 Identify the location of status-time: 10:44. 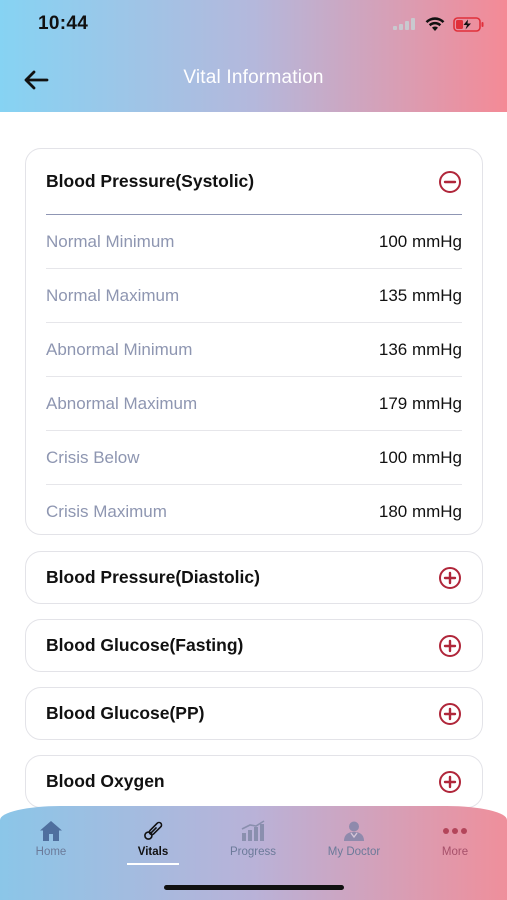
(63, 23).